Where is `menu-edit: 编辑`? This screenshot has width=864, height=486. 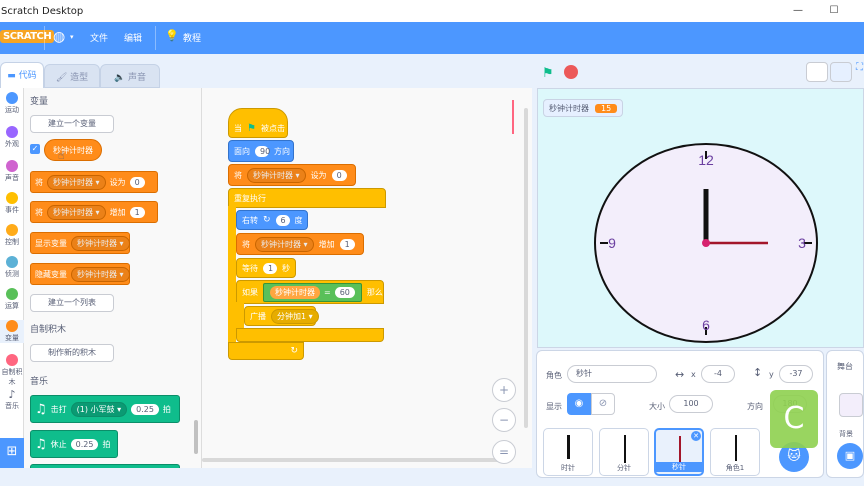 menu-edit: 编辑 is located at coordinates (133, 37).